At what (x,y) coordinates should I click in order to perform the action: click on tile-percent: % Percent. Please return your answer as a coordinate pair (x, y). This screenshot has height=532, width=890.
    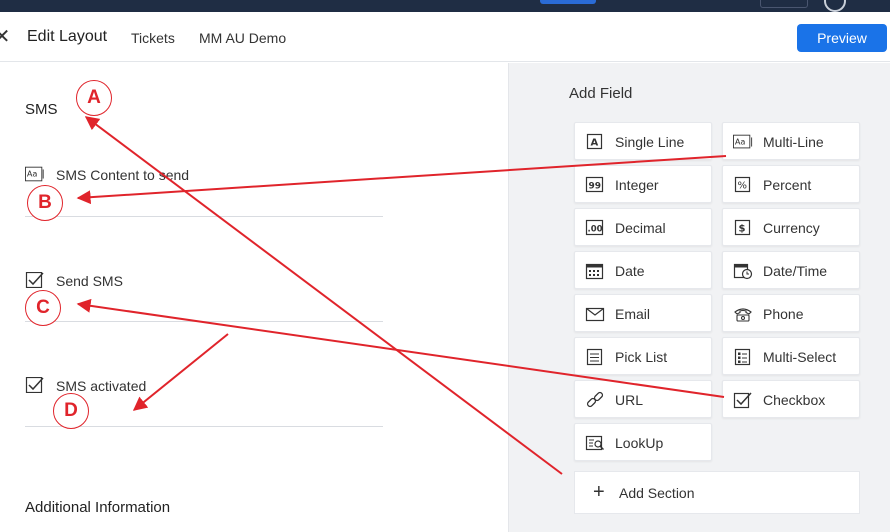
    Looking at the image, I should click on (791, 184).